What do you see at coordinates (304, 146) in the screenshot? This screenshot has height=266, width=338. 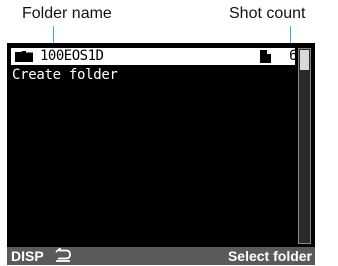 I see `scrollbar` at bounding box center [304, 146].